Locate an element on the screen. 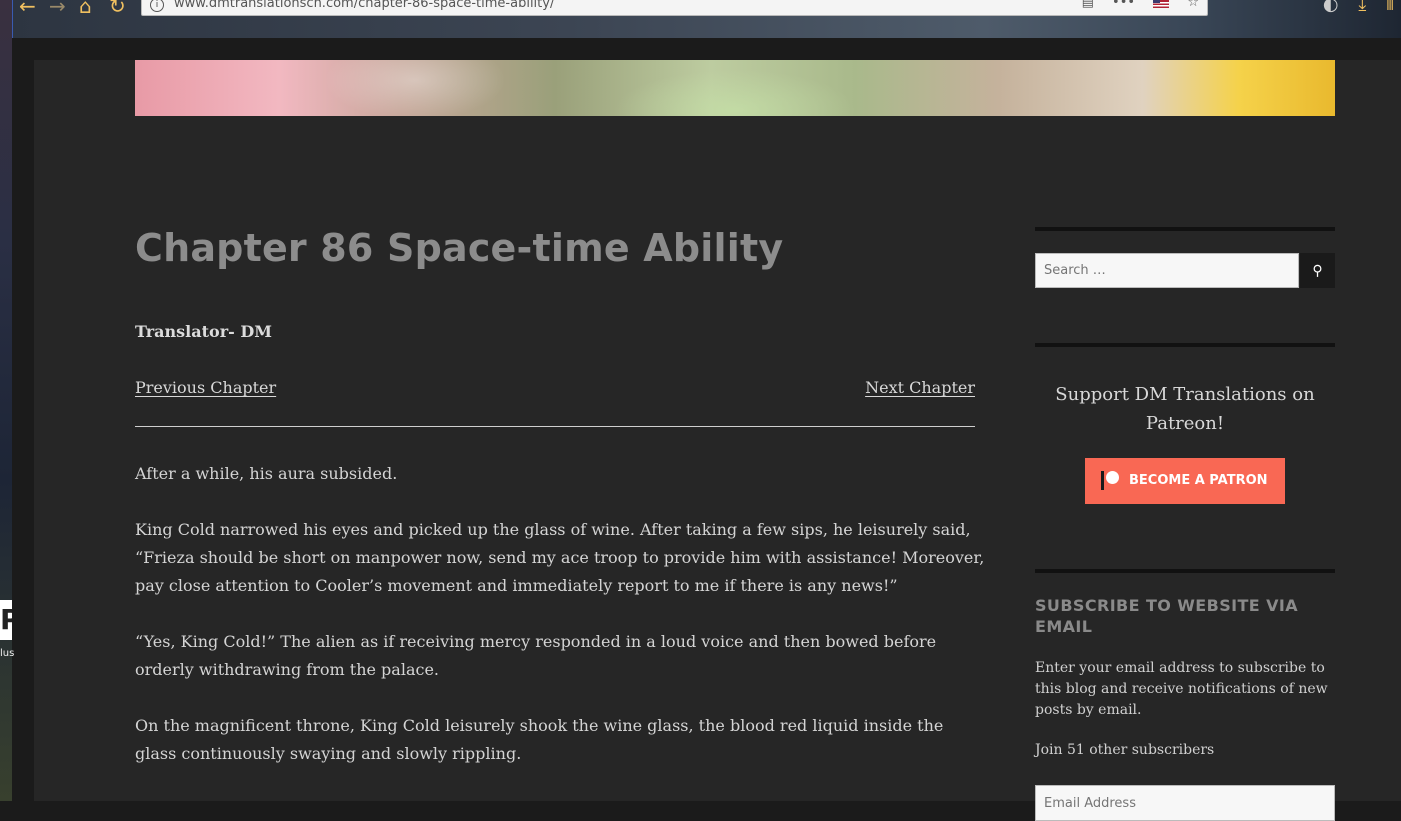 Image resolution: width=1401 pixels, height=821 pixels. bookmark-star-icon: ☆ is located at coordinates (1193, 5).